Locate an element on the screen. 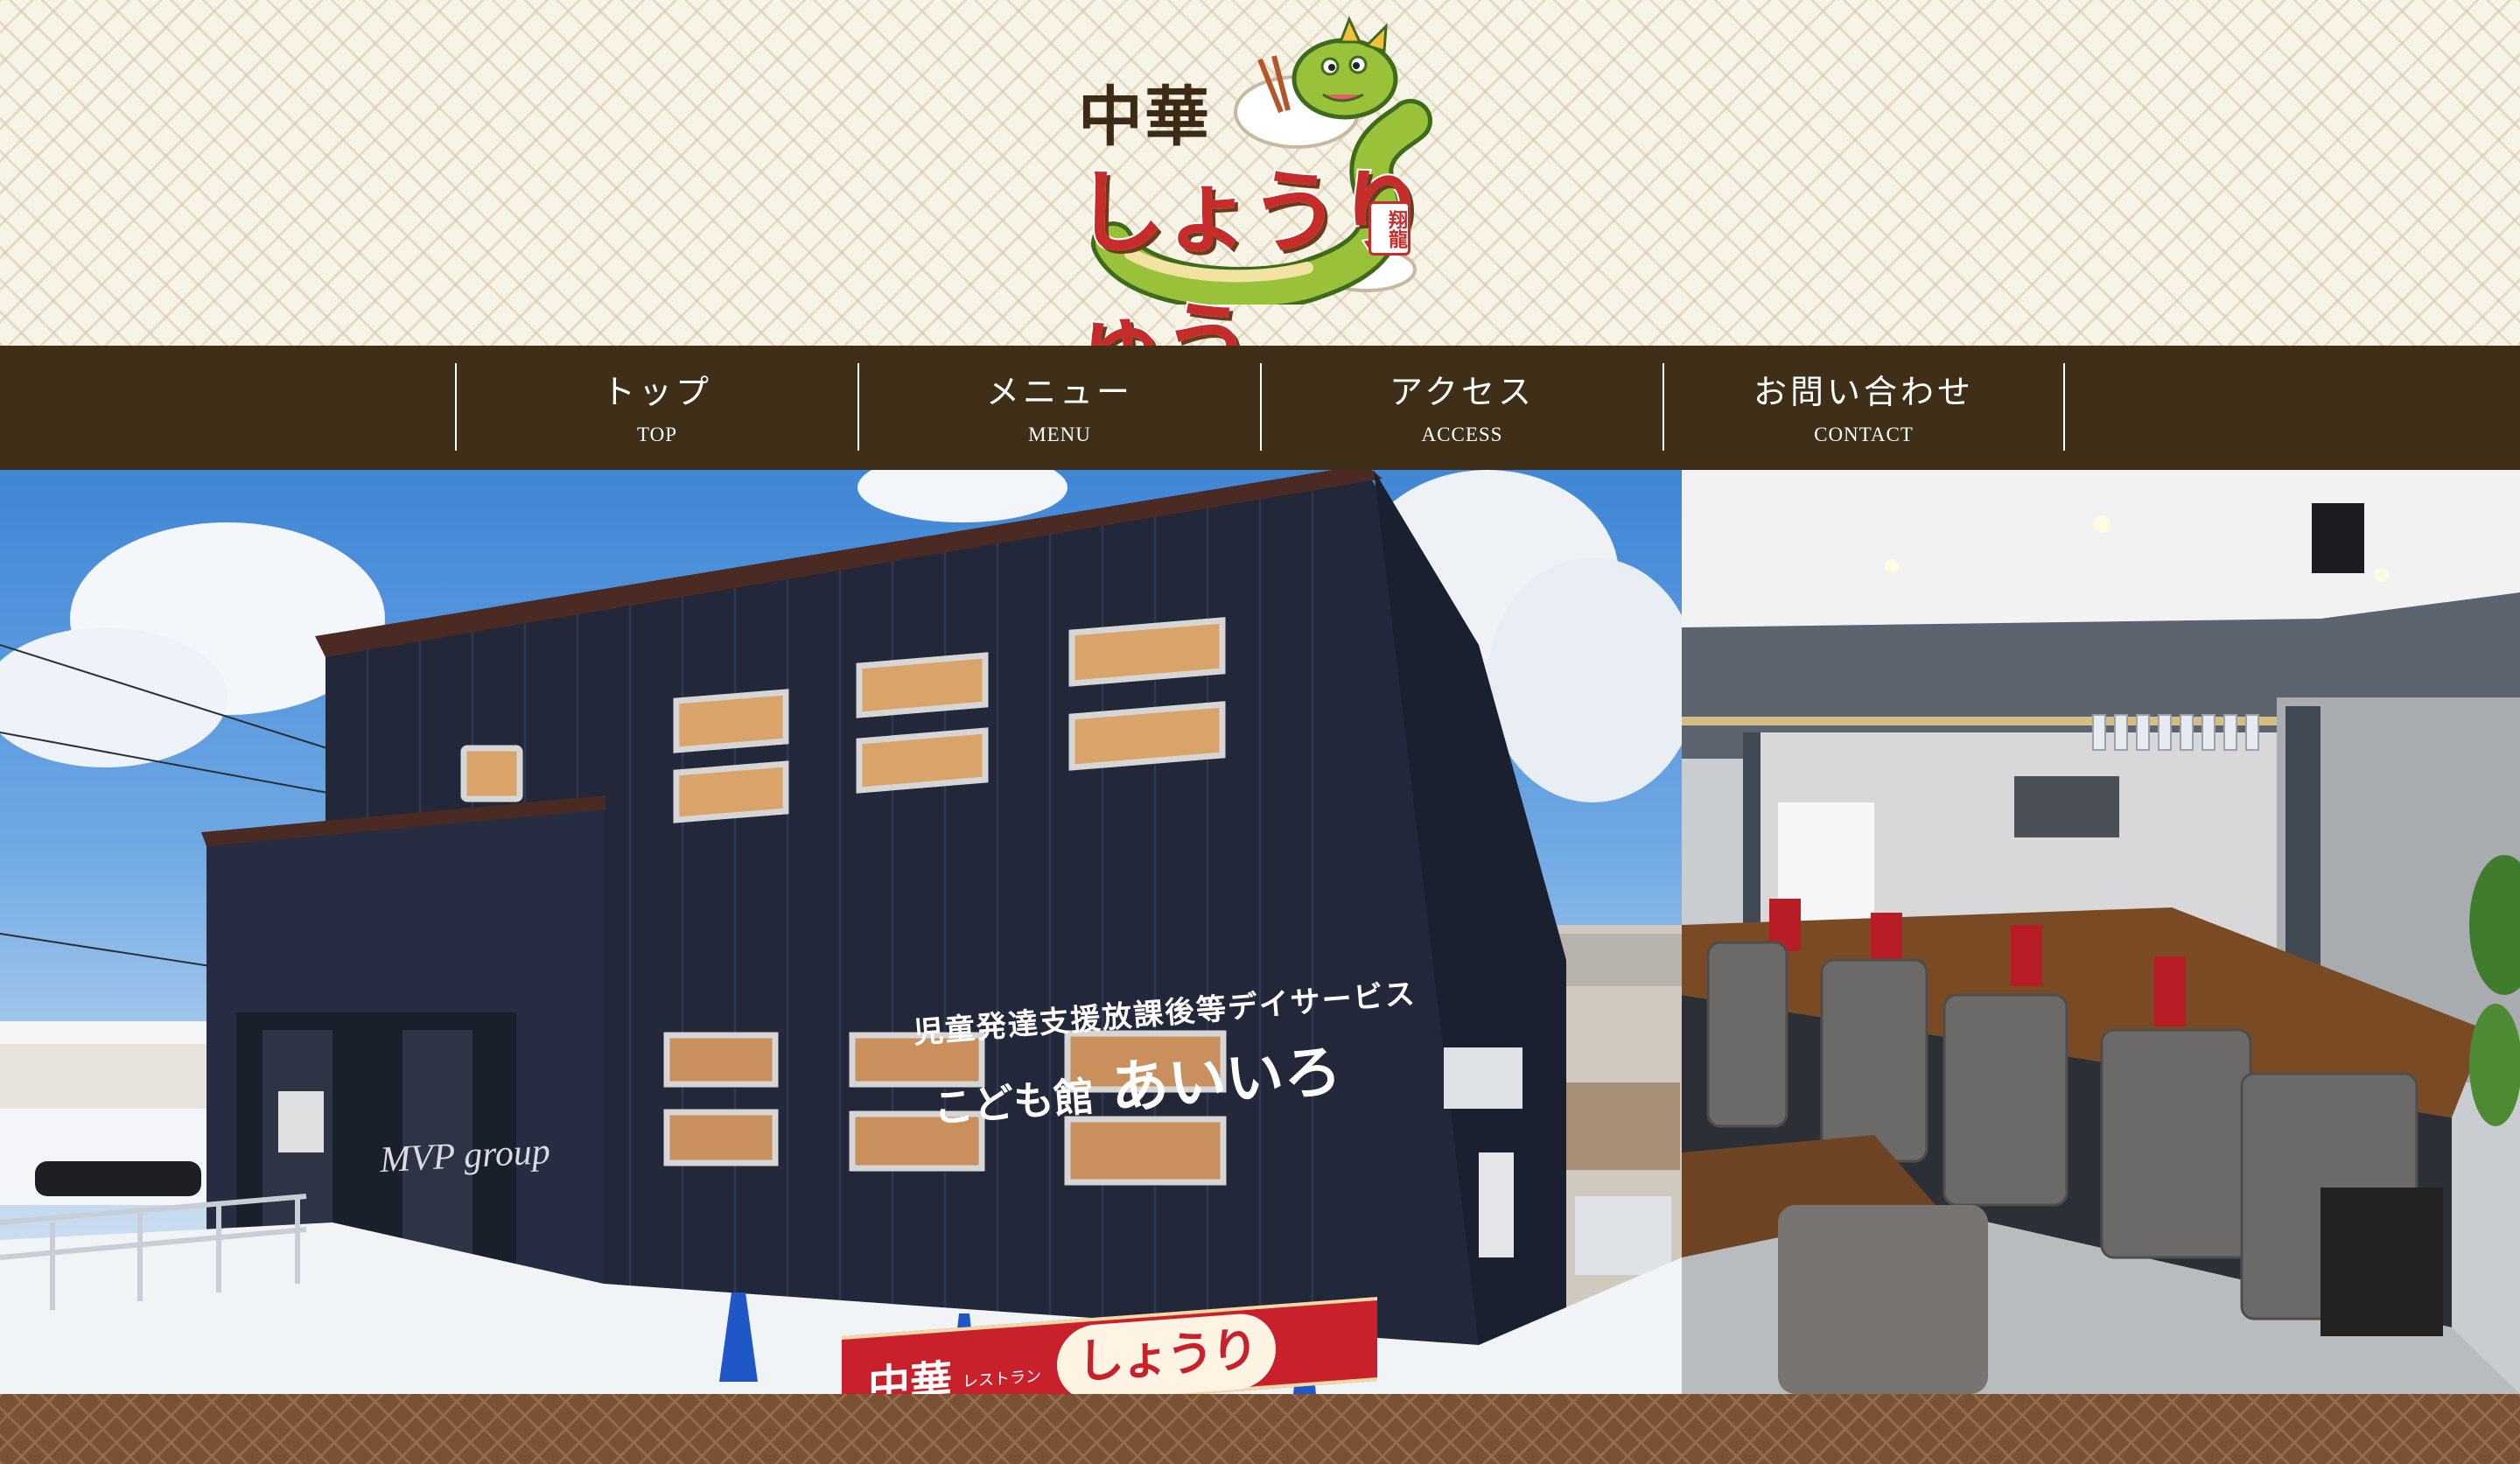  banner-chuka-text: 中華 is located at coordinates (910, 1374).